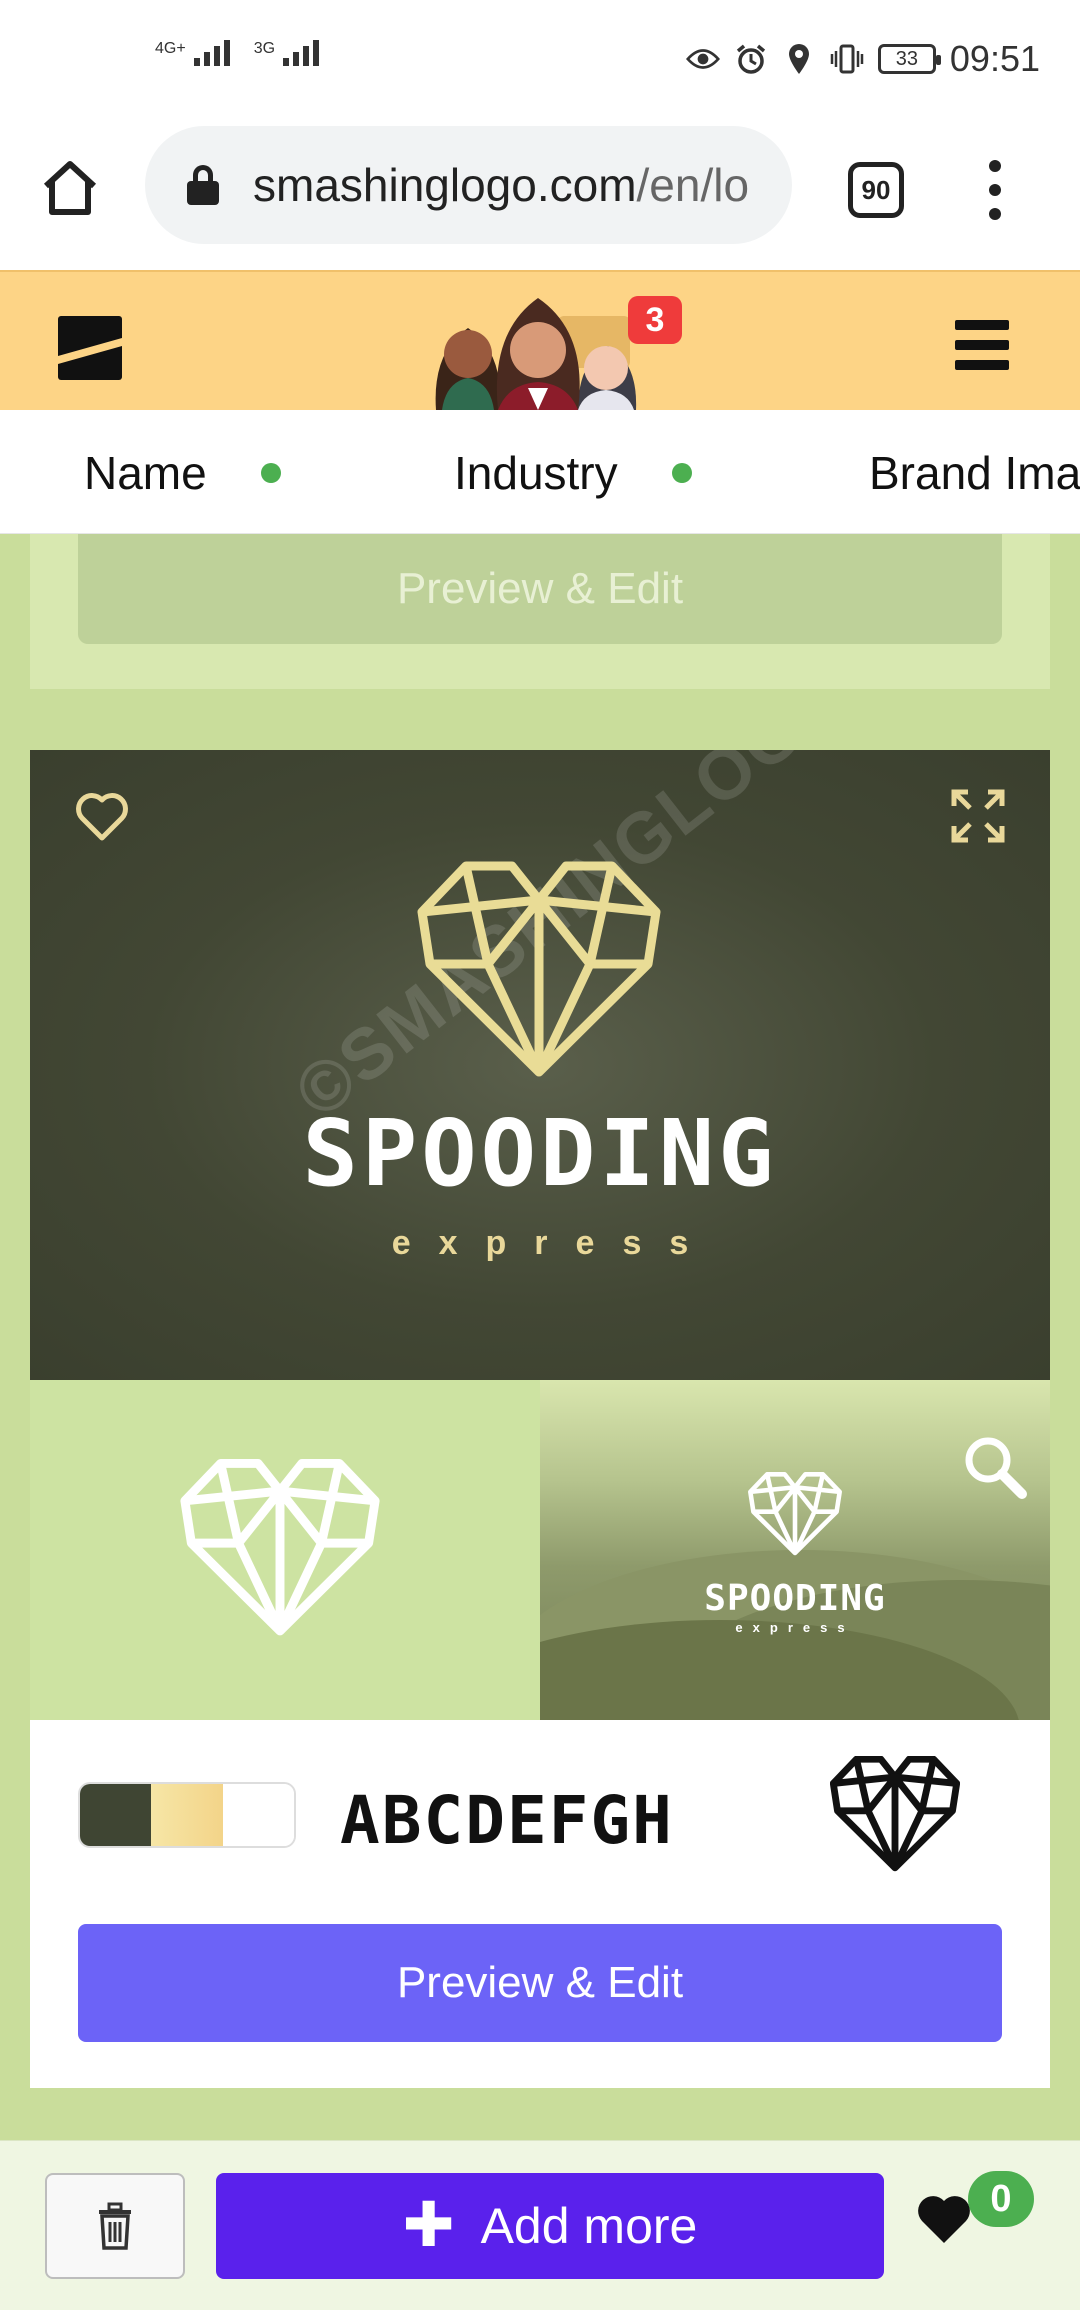 This screenshot has height=2310, width=1080. I want to click on steps-navigation: Name Industry Brand Ima, so click(540, 472).